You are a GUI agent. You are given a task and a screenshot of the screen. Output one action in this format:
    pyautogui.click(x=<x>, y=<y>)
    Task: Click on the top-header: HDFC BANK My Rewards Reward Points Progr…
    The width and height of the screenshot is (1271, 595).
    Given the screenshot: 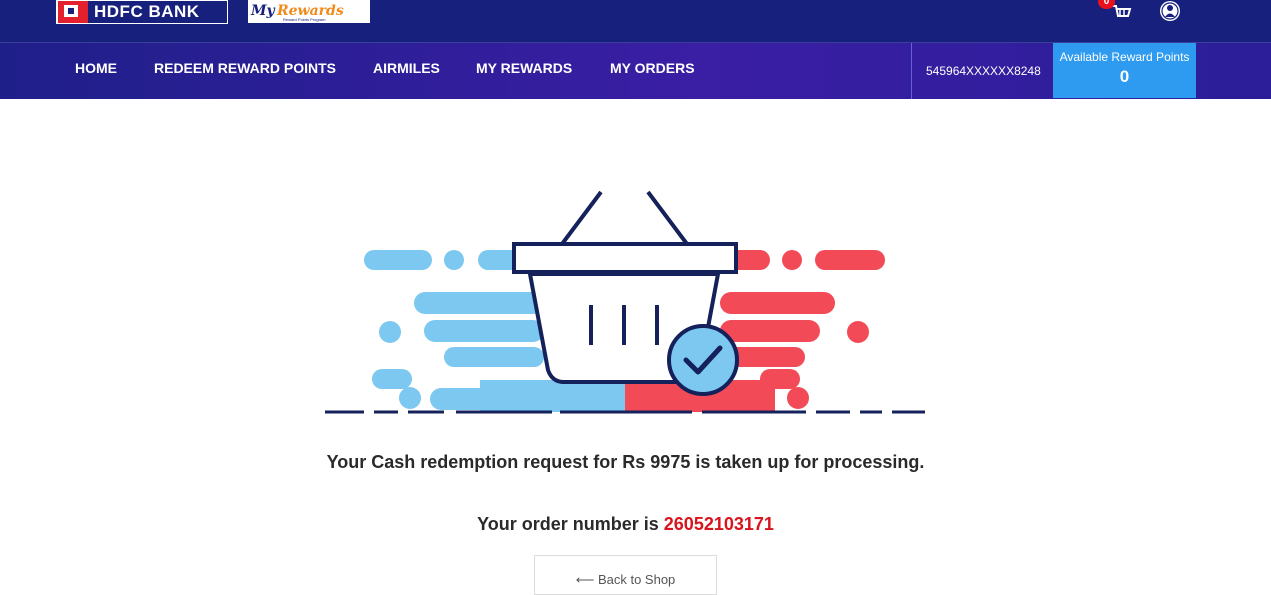 What is the action you would take?
    pyautogui.click(x=635, y=21)
    